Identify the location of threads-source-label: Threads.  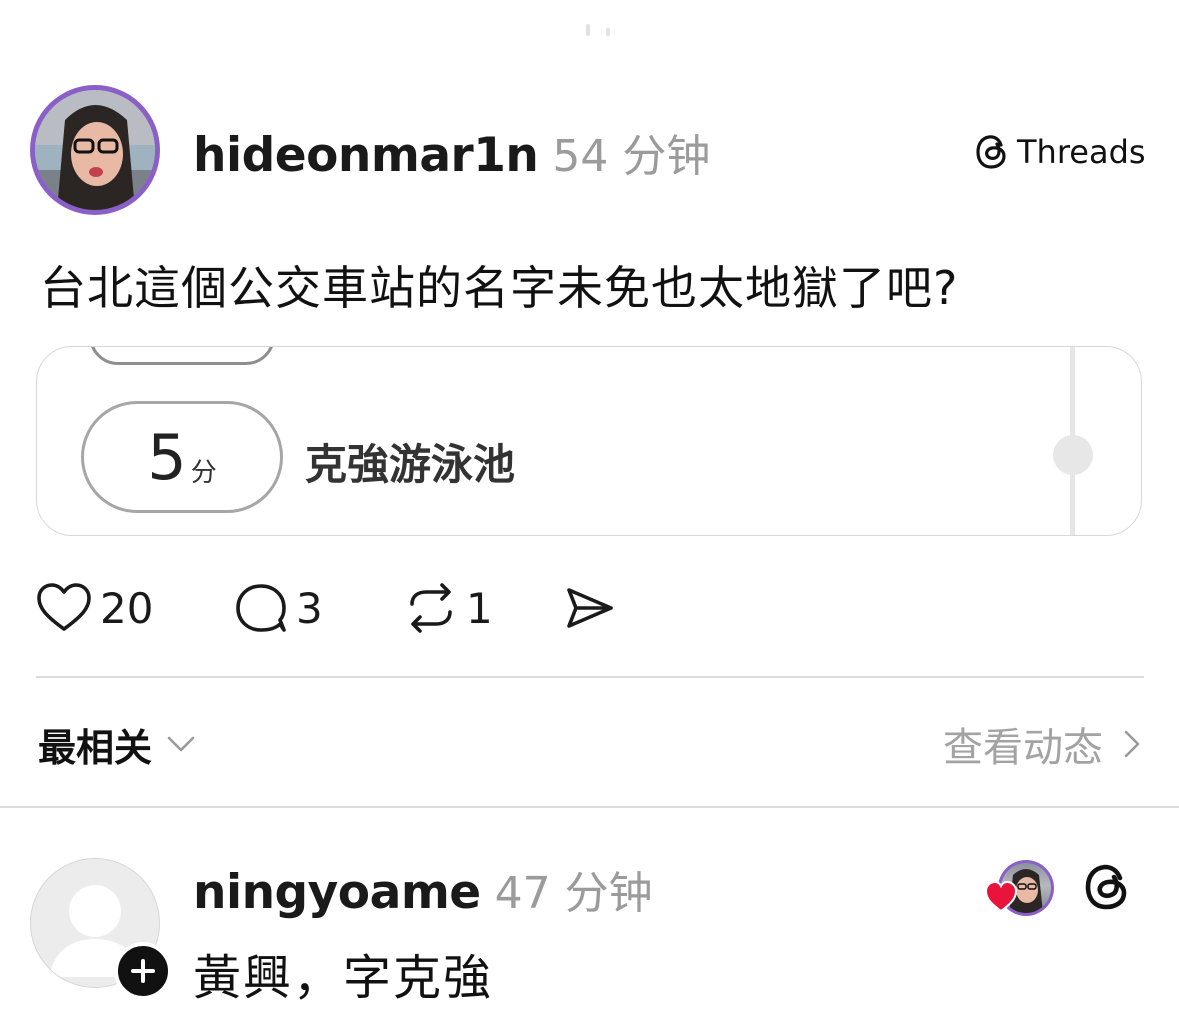
(1081, 152).